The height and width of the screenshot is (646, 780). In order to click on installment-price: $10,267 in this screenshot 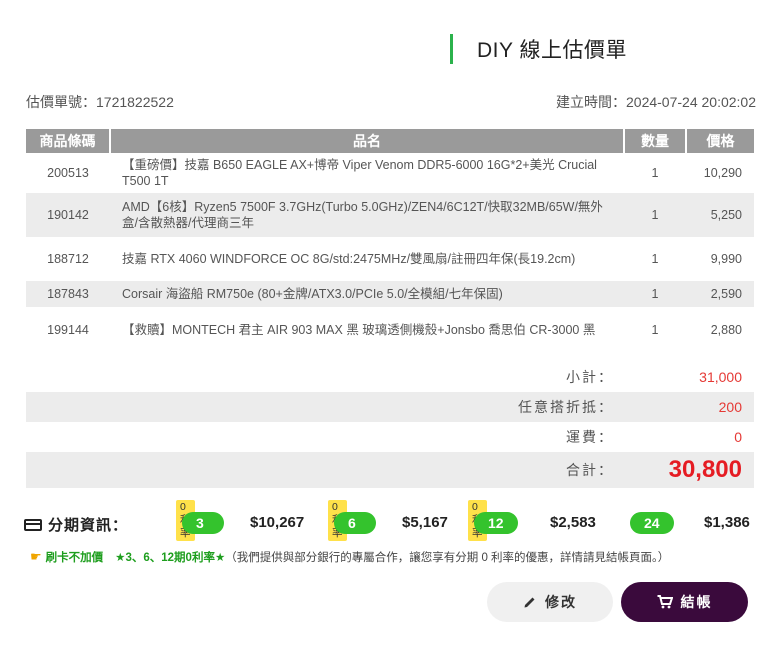, I will do `click(277, 522)`.